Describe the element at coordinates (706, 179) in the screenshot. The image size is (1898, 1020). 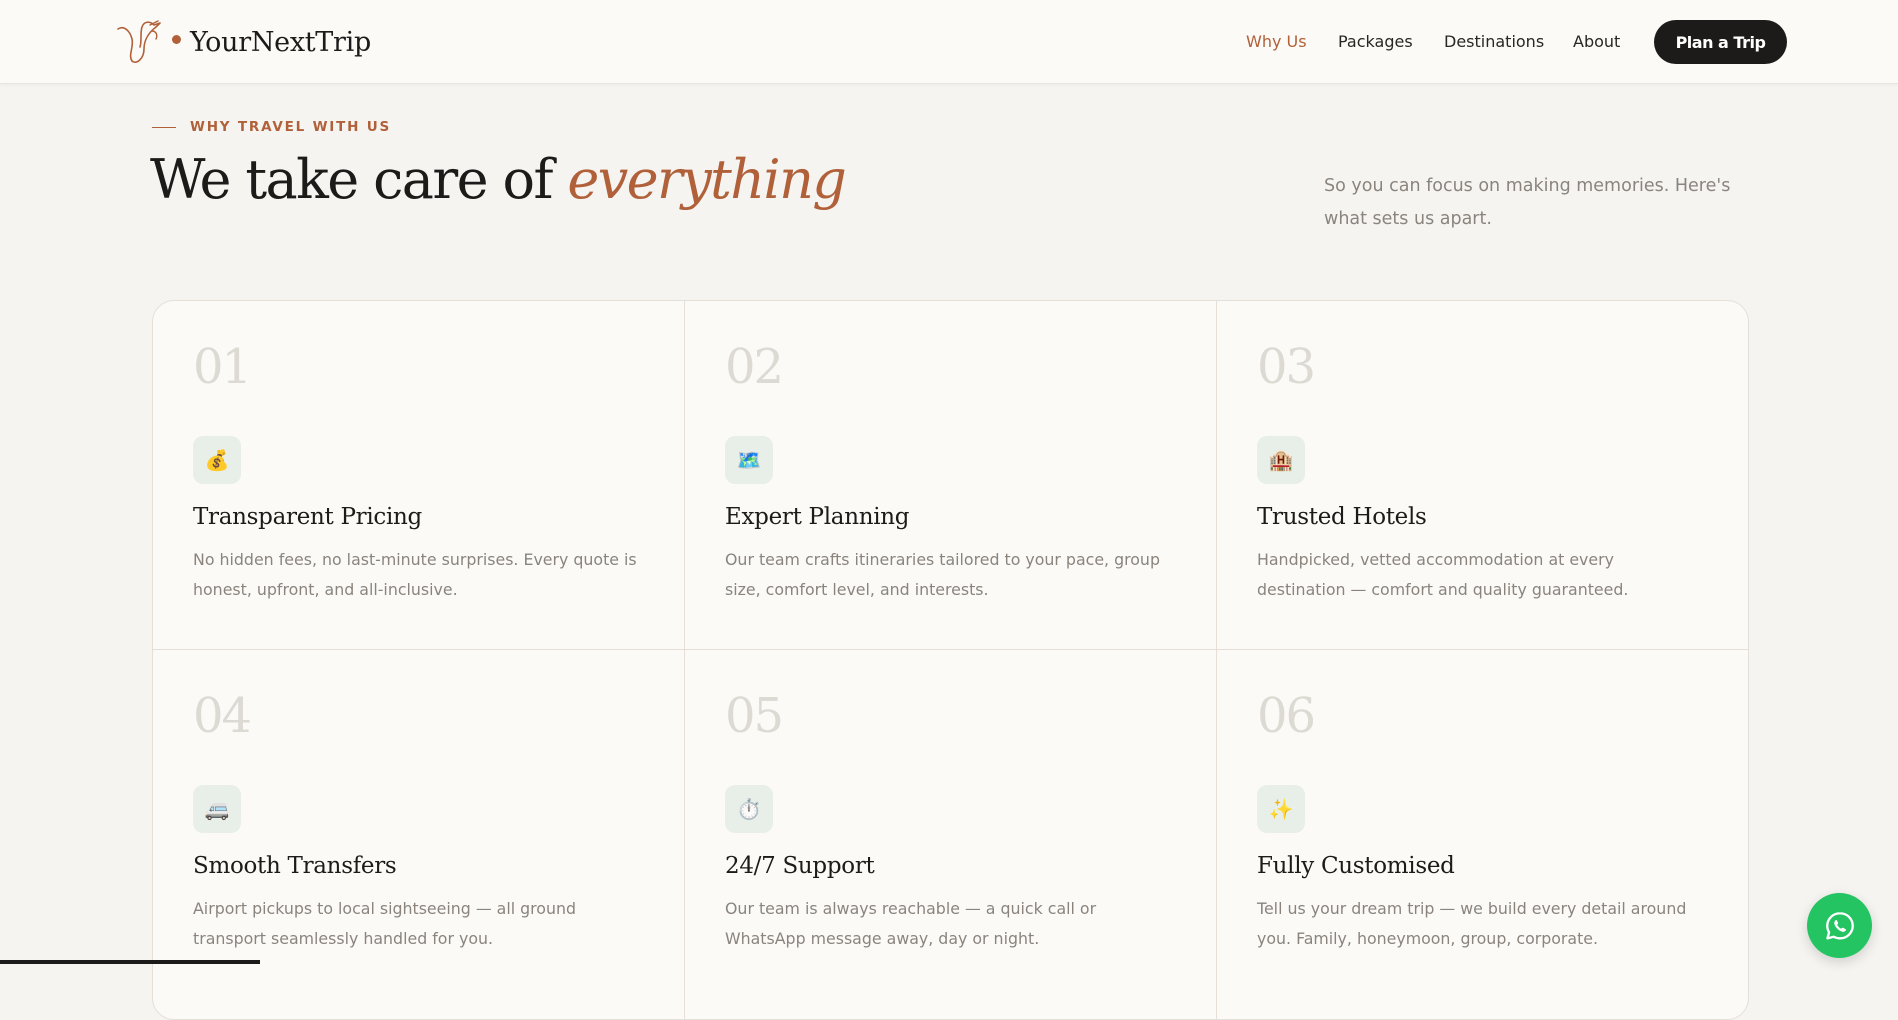
I see `title-accent: everything` at that location.